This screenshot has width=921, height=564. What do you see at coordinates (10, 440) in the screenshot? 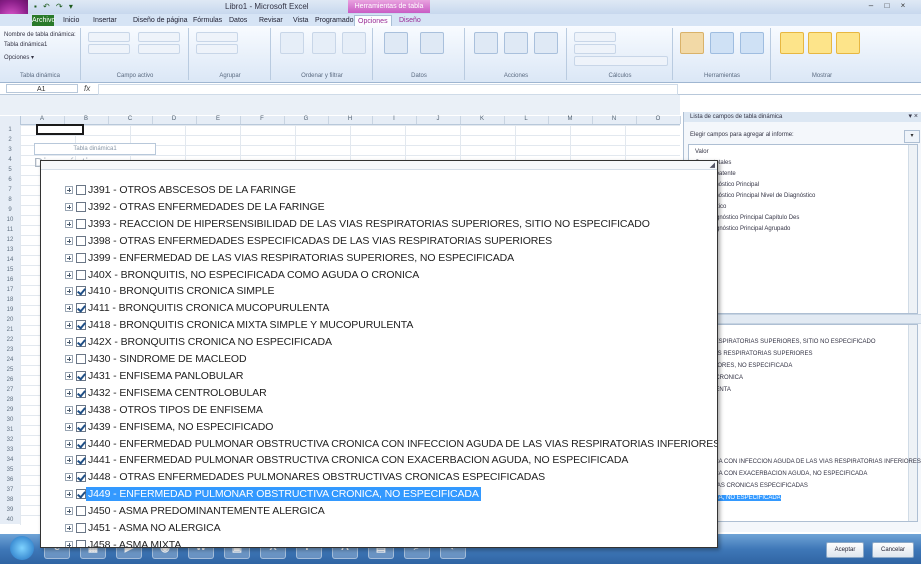
I see `row-header: 32` at bounding box center [10, 440].